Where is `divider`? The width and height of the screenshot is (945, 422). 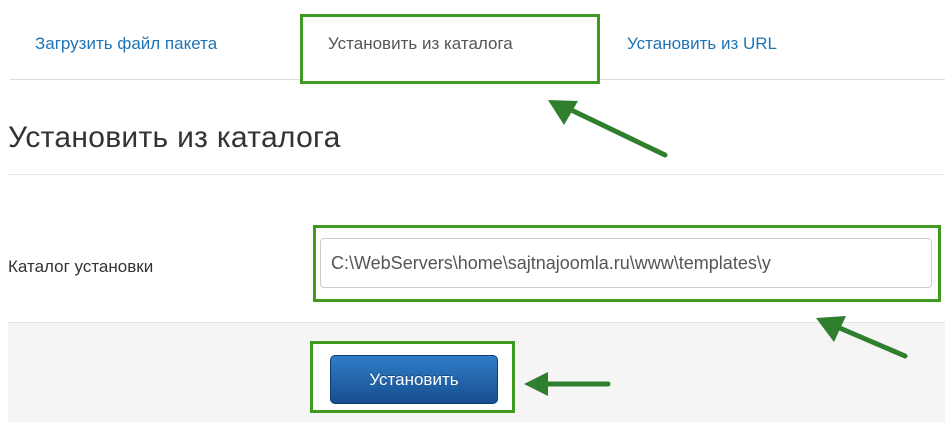 divider is located at coordinates (476, 174).